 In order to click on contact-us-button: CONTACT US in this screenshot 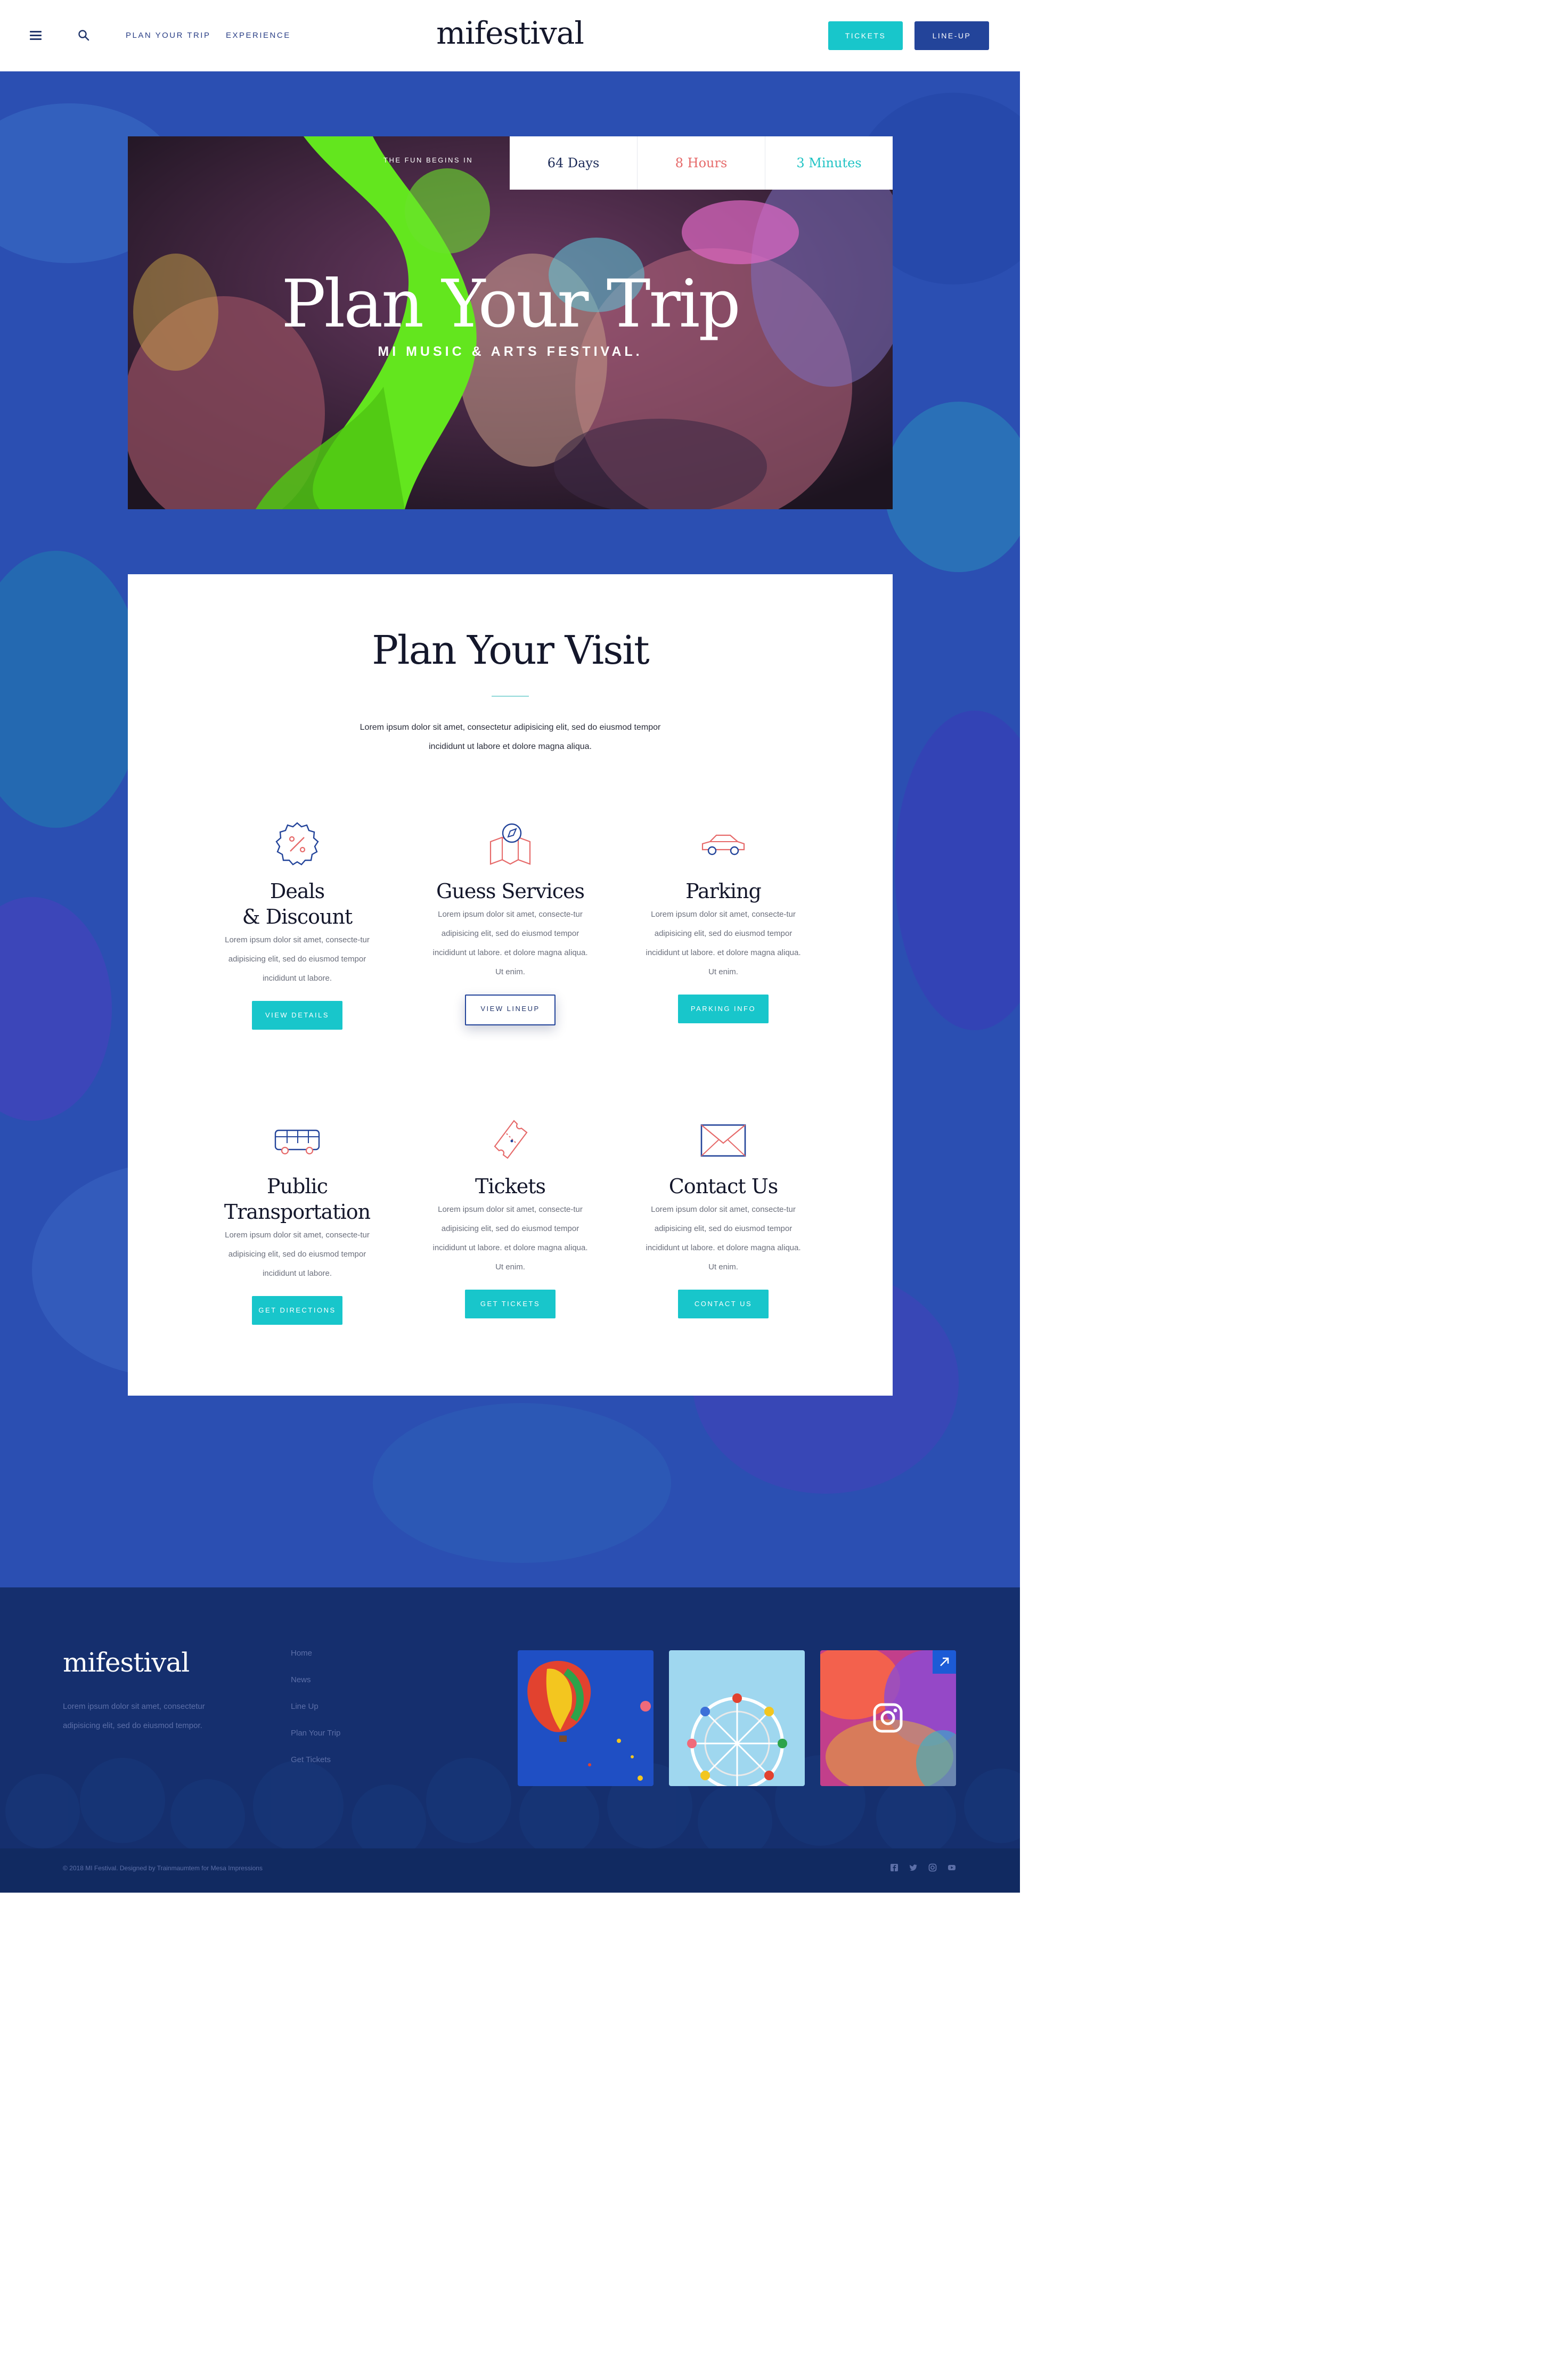, I will do `click(724, 1304)`.